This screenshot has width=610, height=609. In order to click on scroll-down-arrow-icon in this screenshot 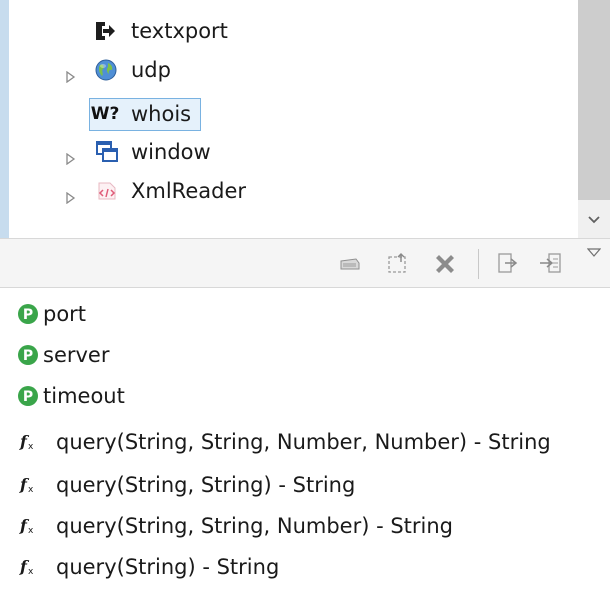, I will do `click(594, 220)`.